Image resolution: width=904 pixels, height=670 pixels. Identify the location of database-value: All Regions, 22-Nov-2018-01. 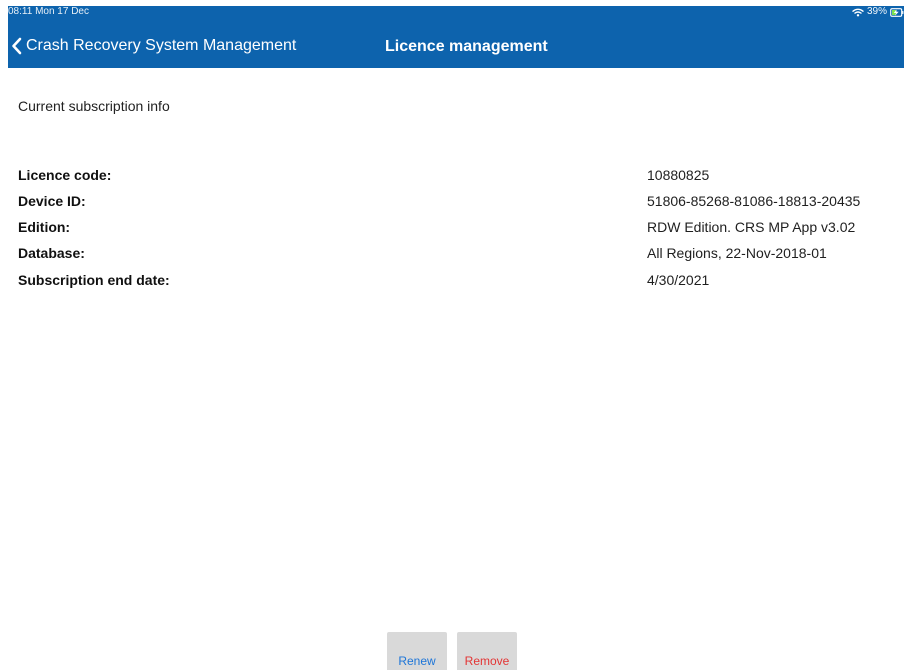
(737, 253).